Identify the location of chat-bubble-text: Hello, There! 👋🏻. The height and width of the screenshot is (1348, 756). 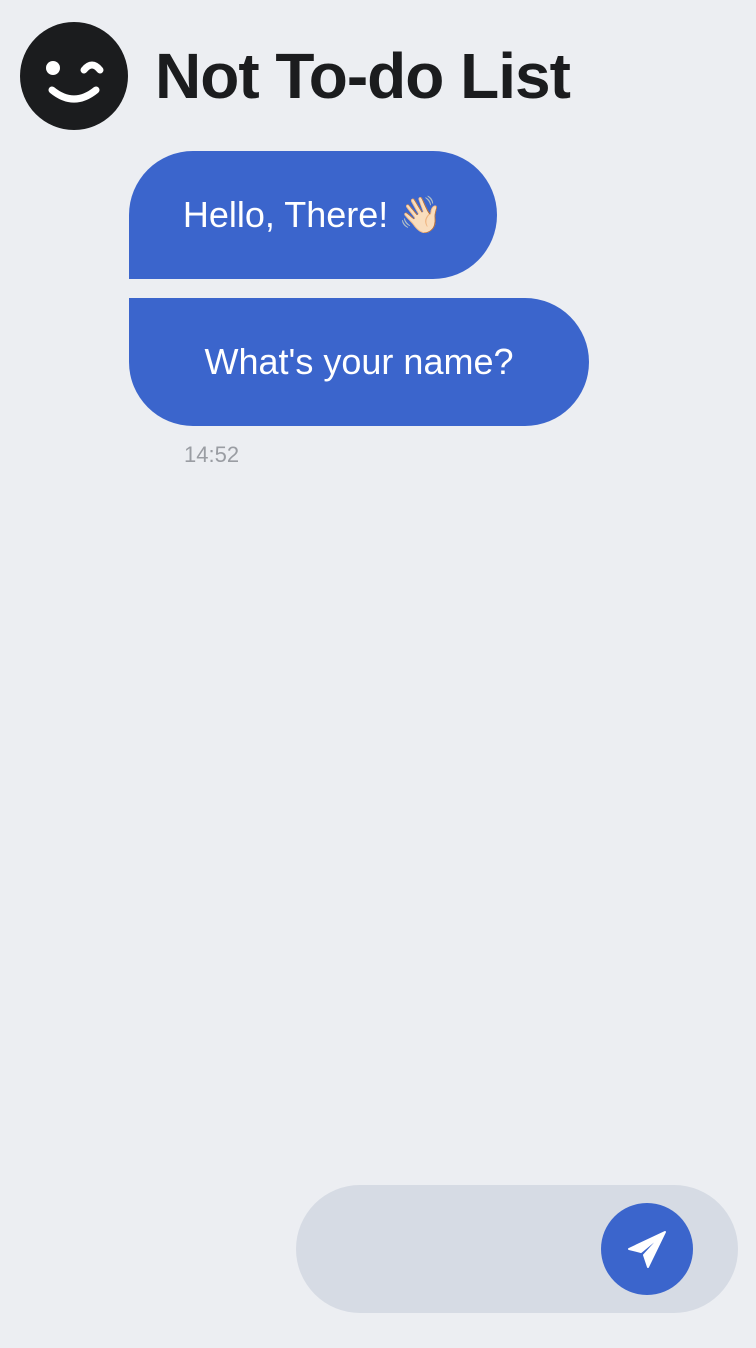
(313, 214).